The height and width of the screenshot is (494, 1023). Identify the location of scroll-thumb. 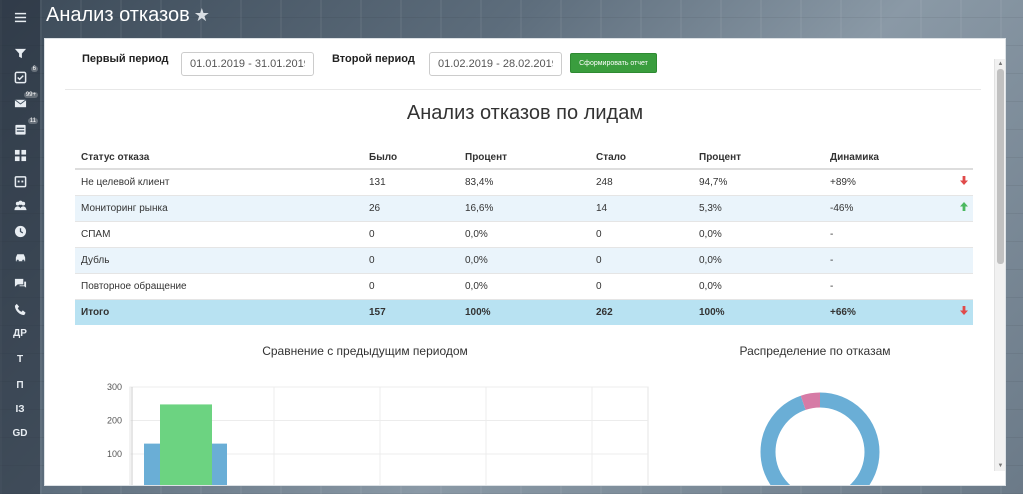
(1000, 166).